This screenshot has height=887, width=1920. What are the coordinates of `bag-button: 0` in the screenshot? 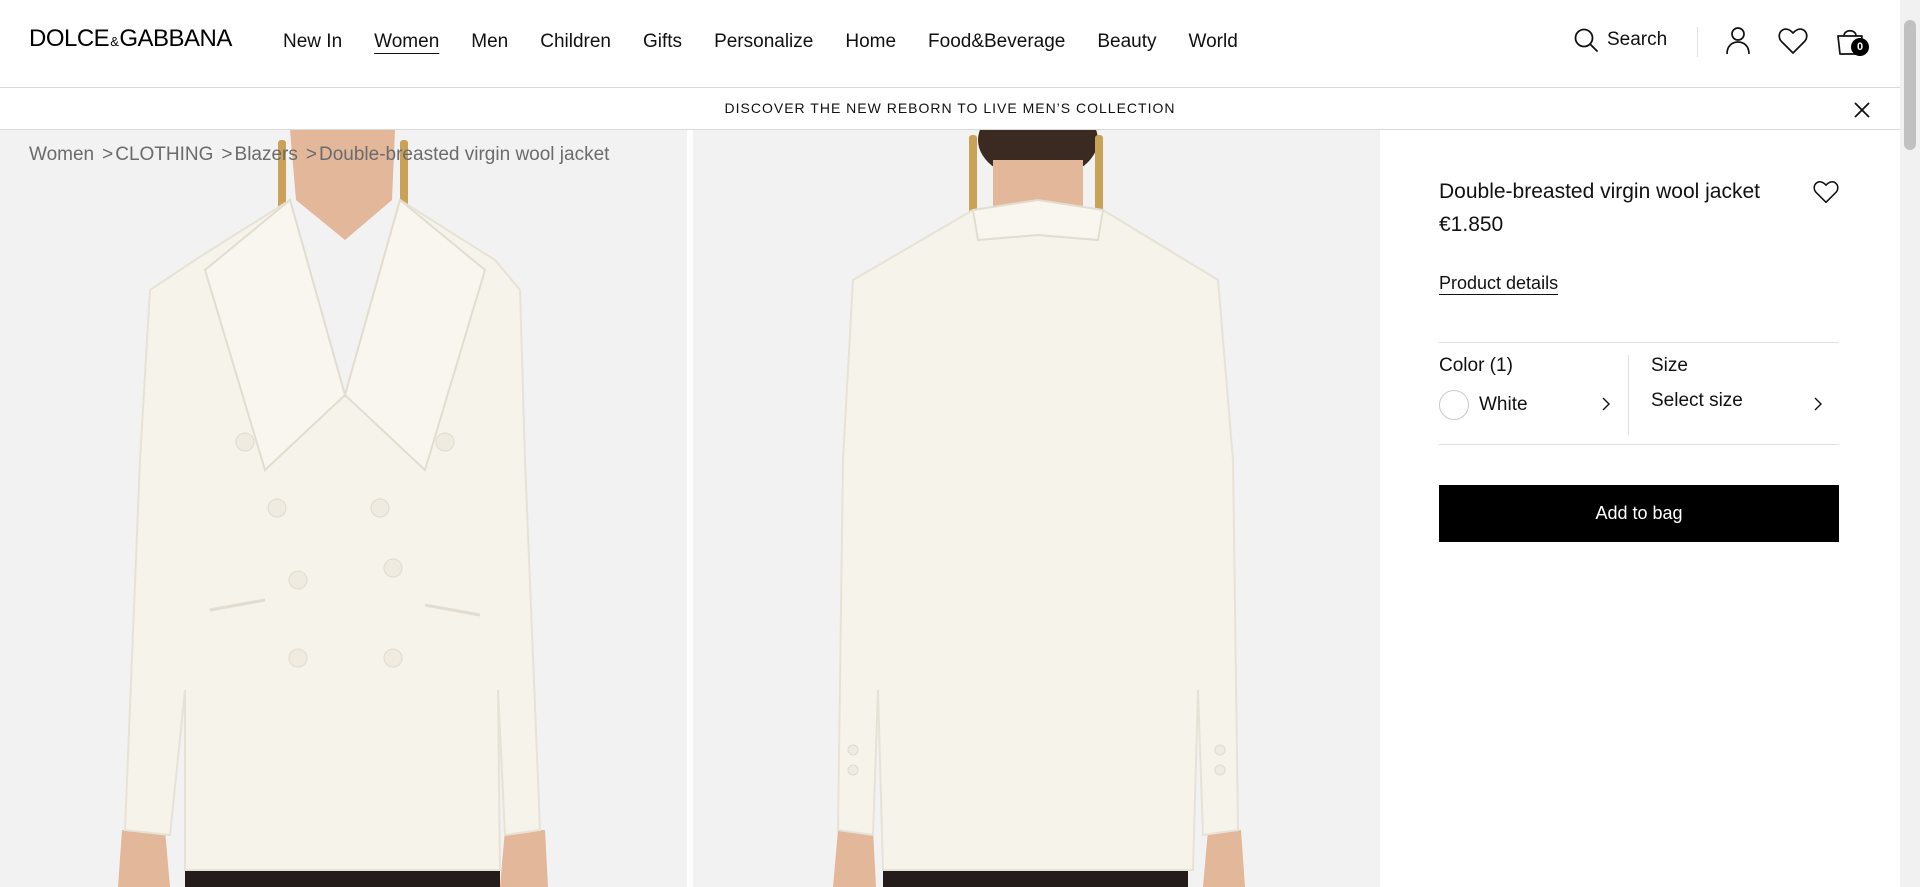 It's located at (1851, 41).